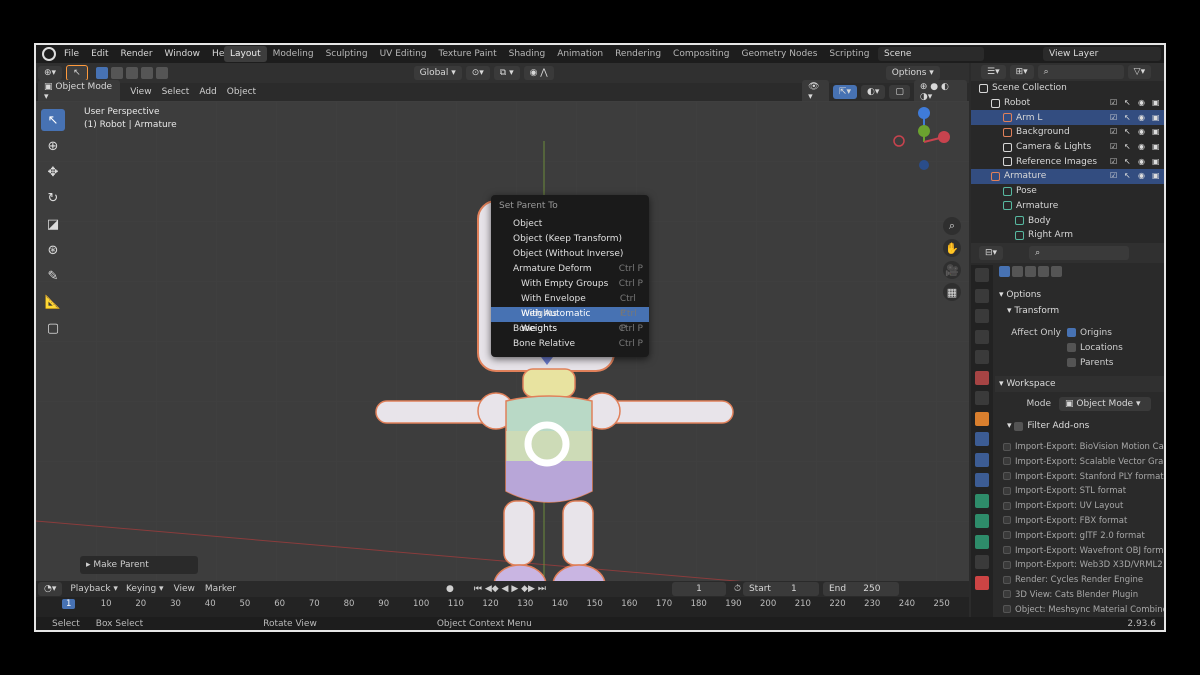 Image resolution: width=1200 pixels, height=675 pixels. Describe the element at coordinates (1067, 118) in the screenshot. I see `outliner-row: Arm L ☑ ↖ ◉ ▣` at that location.